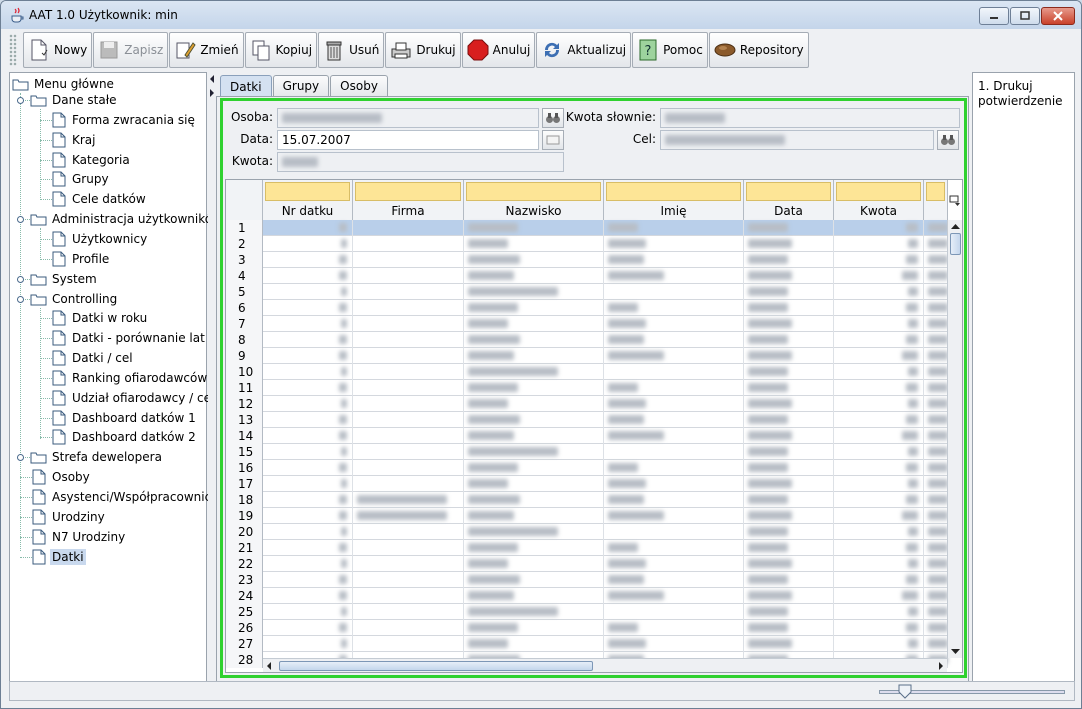  Describe the element at coordinates (941, 666) in the screenshot. I see `scroll-right-icon` at that location.